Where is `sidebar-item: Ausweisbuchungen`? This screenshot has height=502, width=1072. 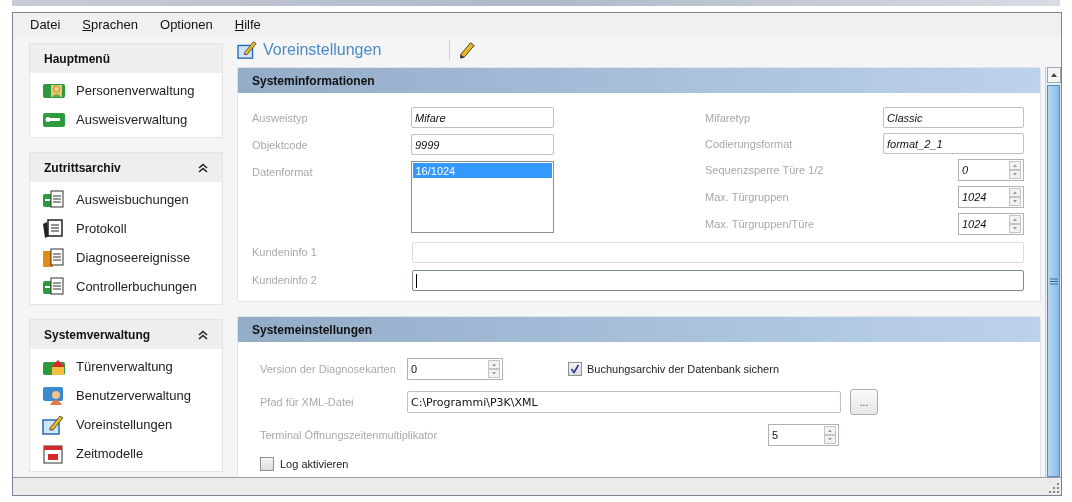
sidebar-item: Ausweisbuchungen is located at coordinates (132, 199).